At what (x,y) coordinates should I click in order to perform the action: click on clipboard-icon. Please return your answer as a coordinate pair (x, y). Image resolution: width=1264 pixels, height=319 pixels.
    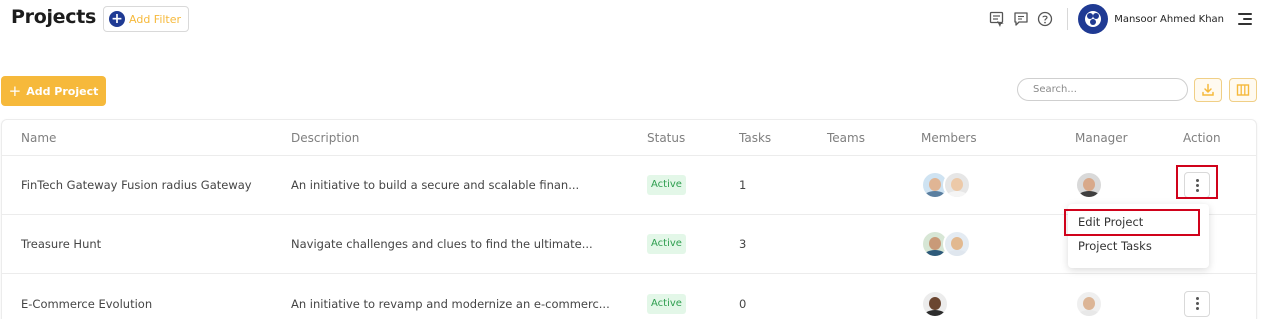
    Looking at the image, I should click on (997, 19).